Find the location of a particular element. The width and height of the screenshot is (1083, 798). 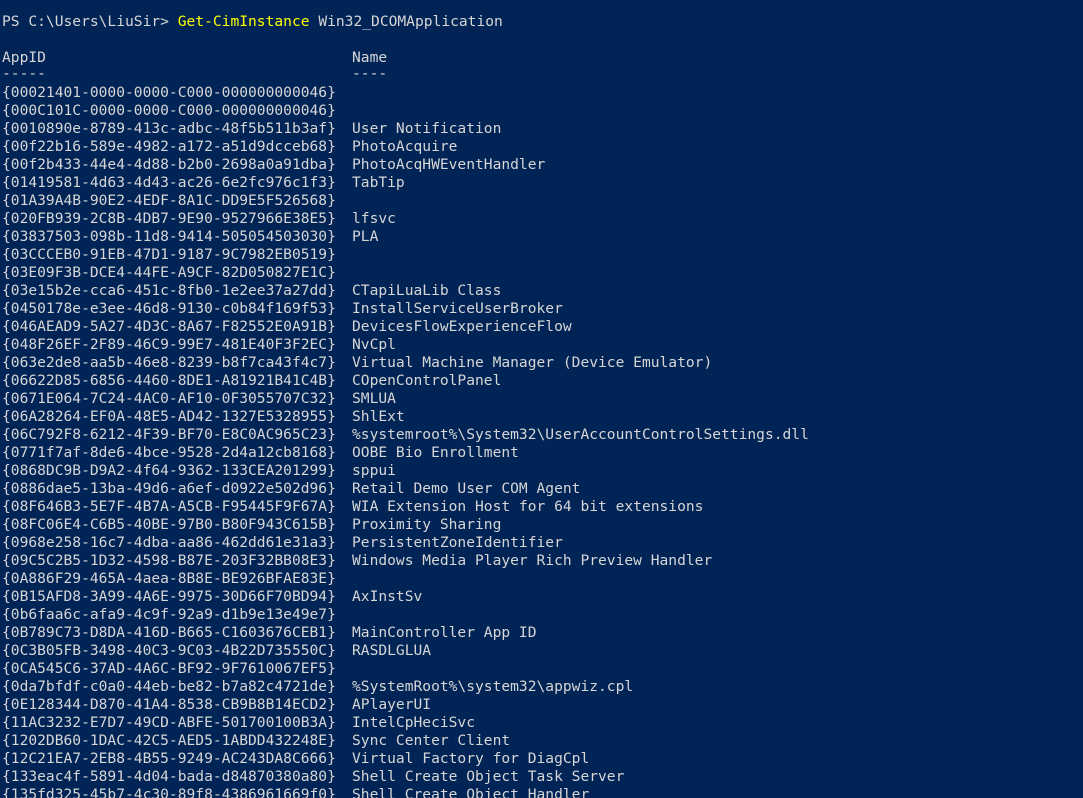

appid-cell: {0da7bfdf-c0a0-44eb-be82-b7a82c4721de} is located at coordinates (169, 686).